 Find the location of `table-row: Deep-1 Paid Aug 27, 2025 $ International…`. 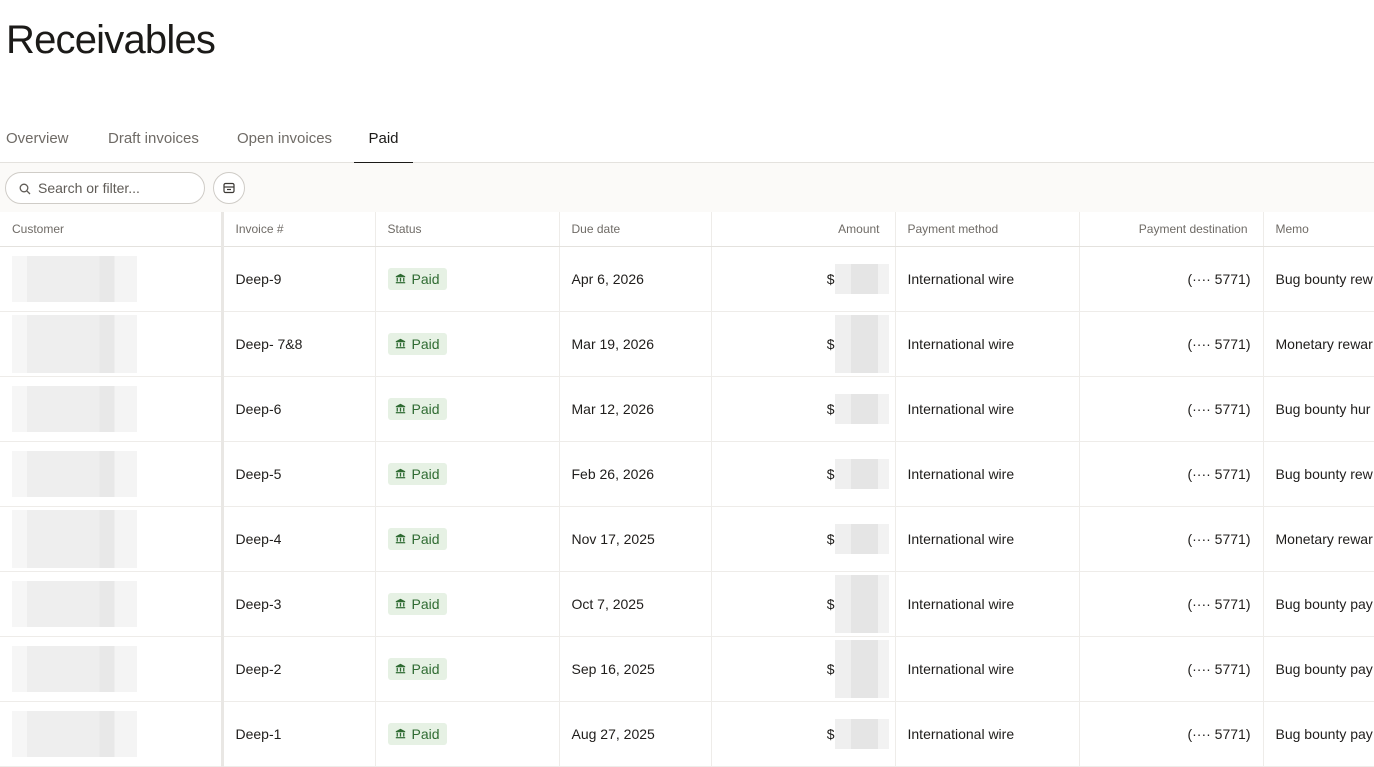

table-row: Deep-1 Paid Aug 27, 2025 $ International… is located at coordinates (687, 734).